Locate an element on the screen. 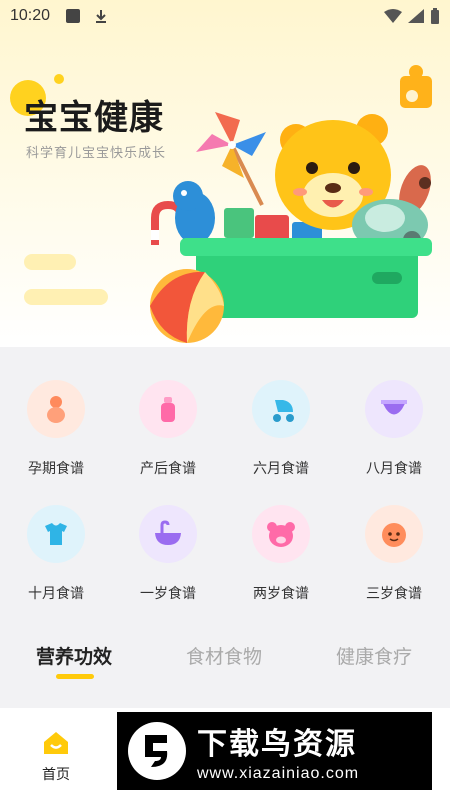  category-eight-months: 八月食谱 is located at coordinates (394, 429).